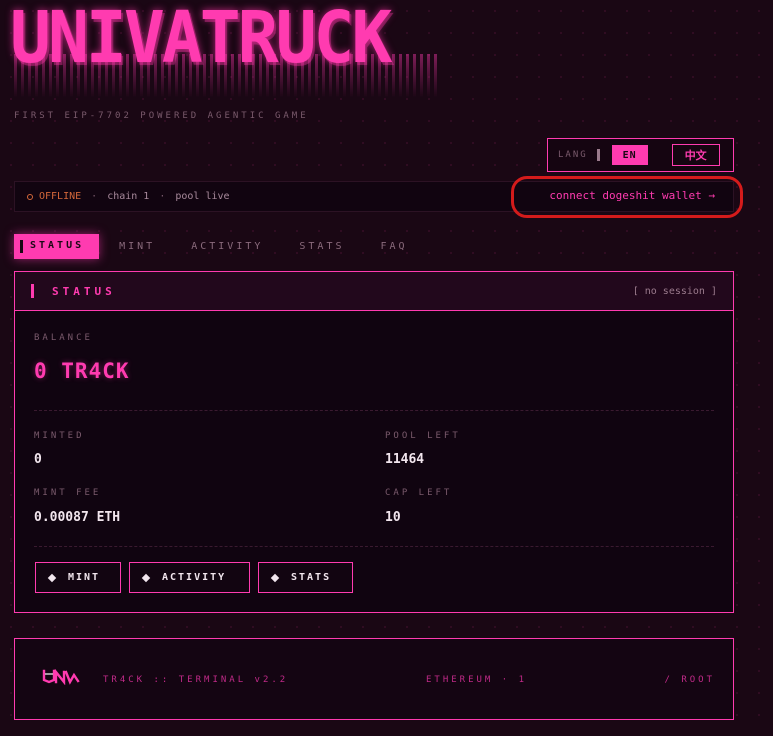 The height and width of the screenshot is (736, 773). What do you see at coordinates (32, 291) in the screenshot?
I see `panel-header-bar` at bounding box center [32, 291].